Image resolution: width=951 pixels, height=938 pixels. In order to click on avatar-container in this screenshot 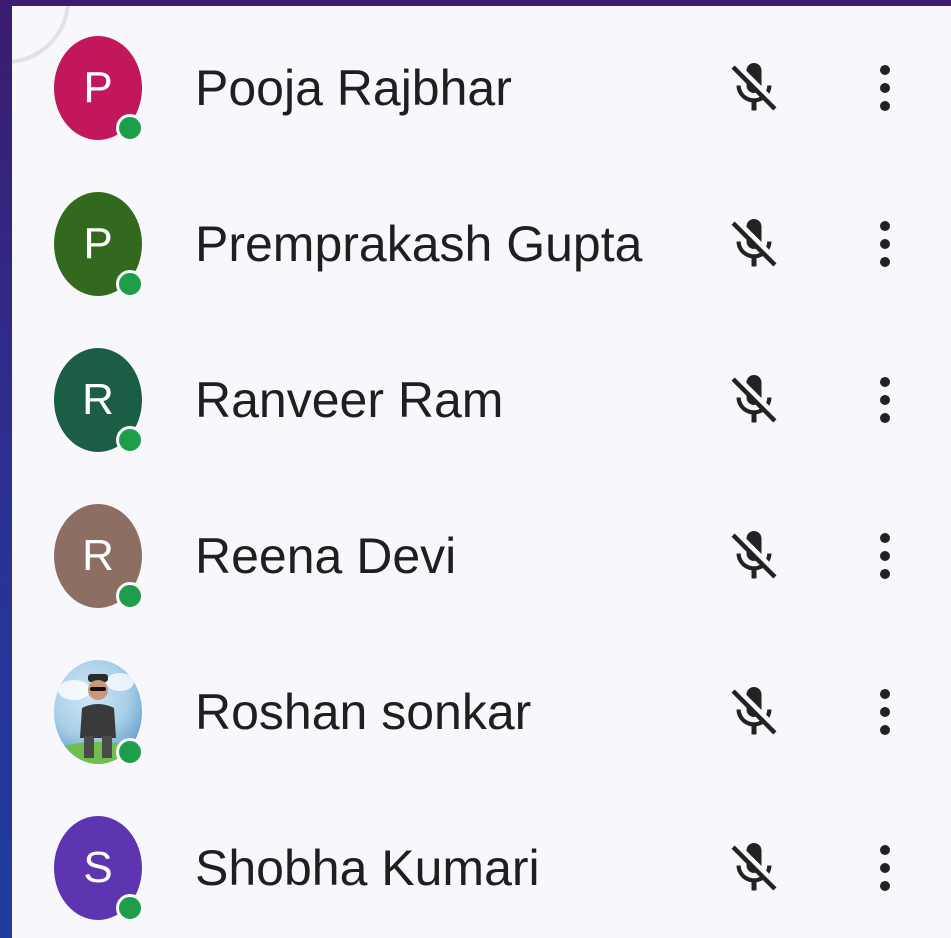, I will do `click(99, 713)`.